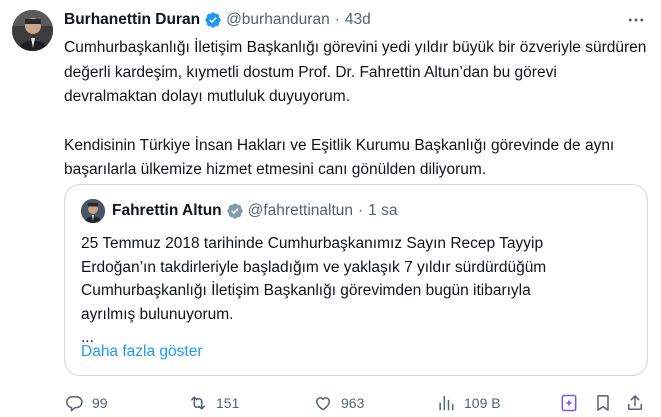 This screenshot has width=661, height=417. Describe the element at coordinates (446, 403) in the screenshot. I see `views-chart-icon` at that location.